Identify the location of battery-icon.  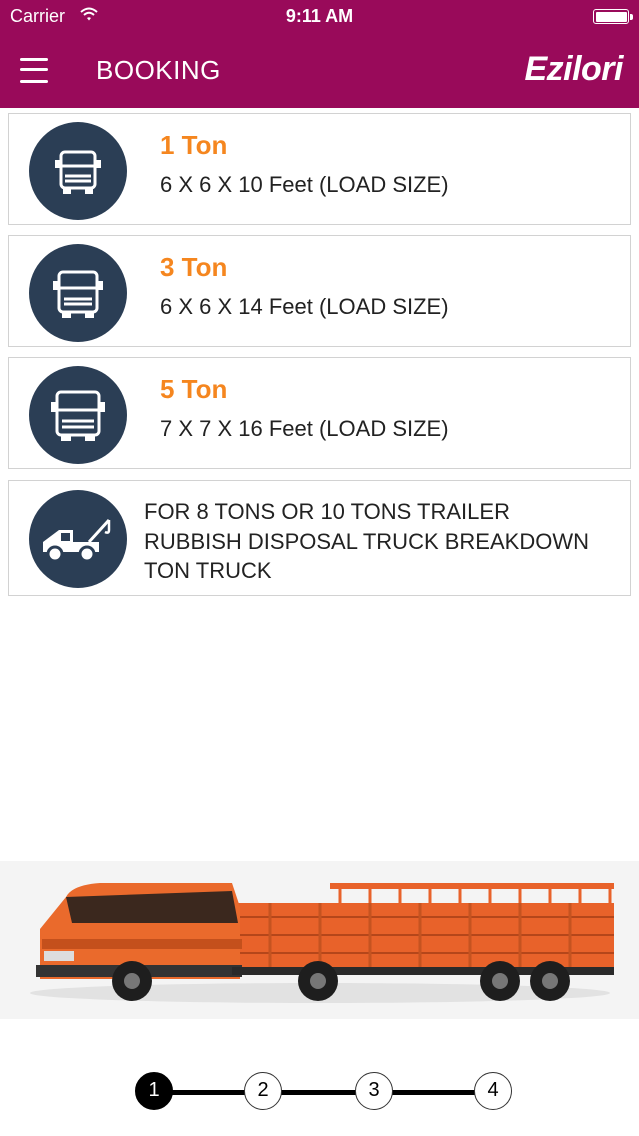
(613, 16).